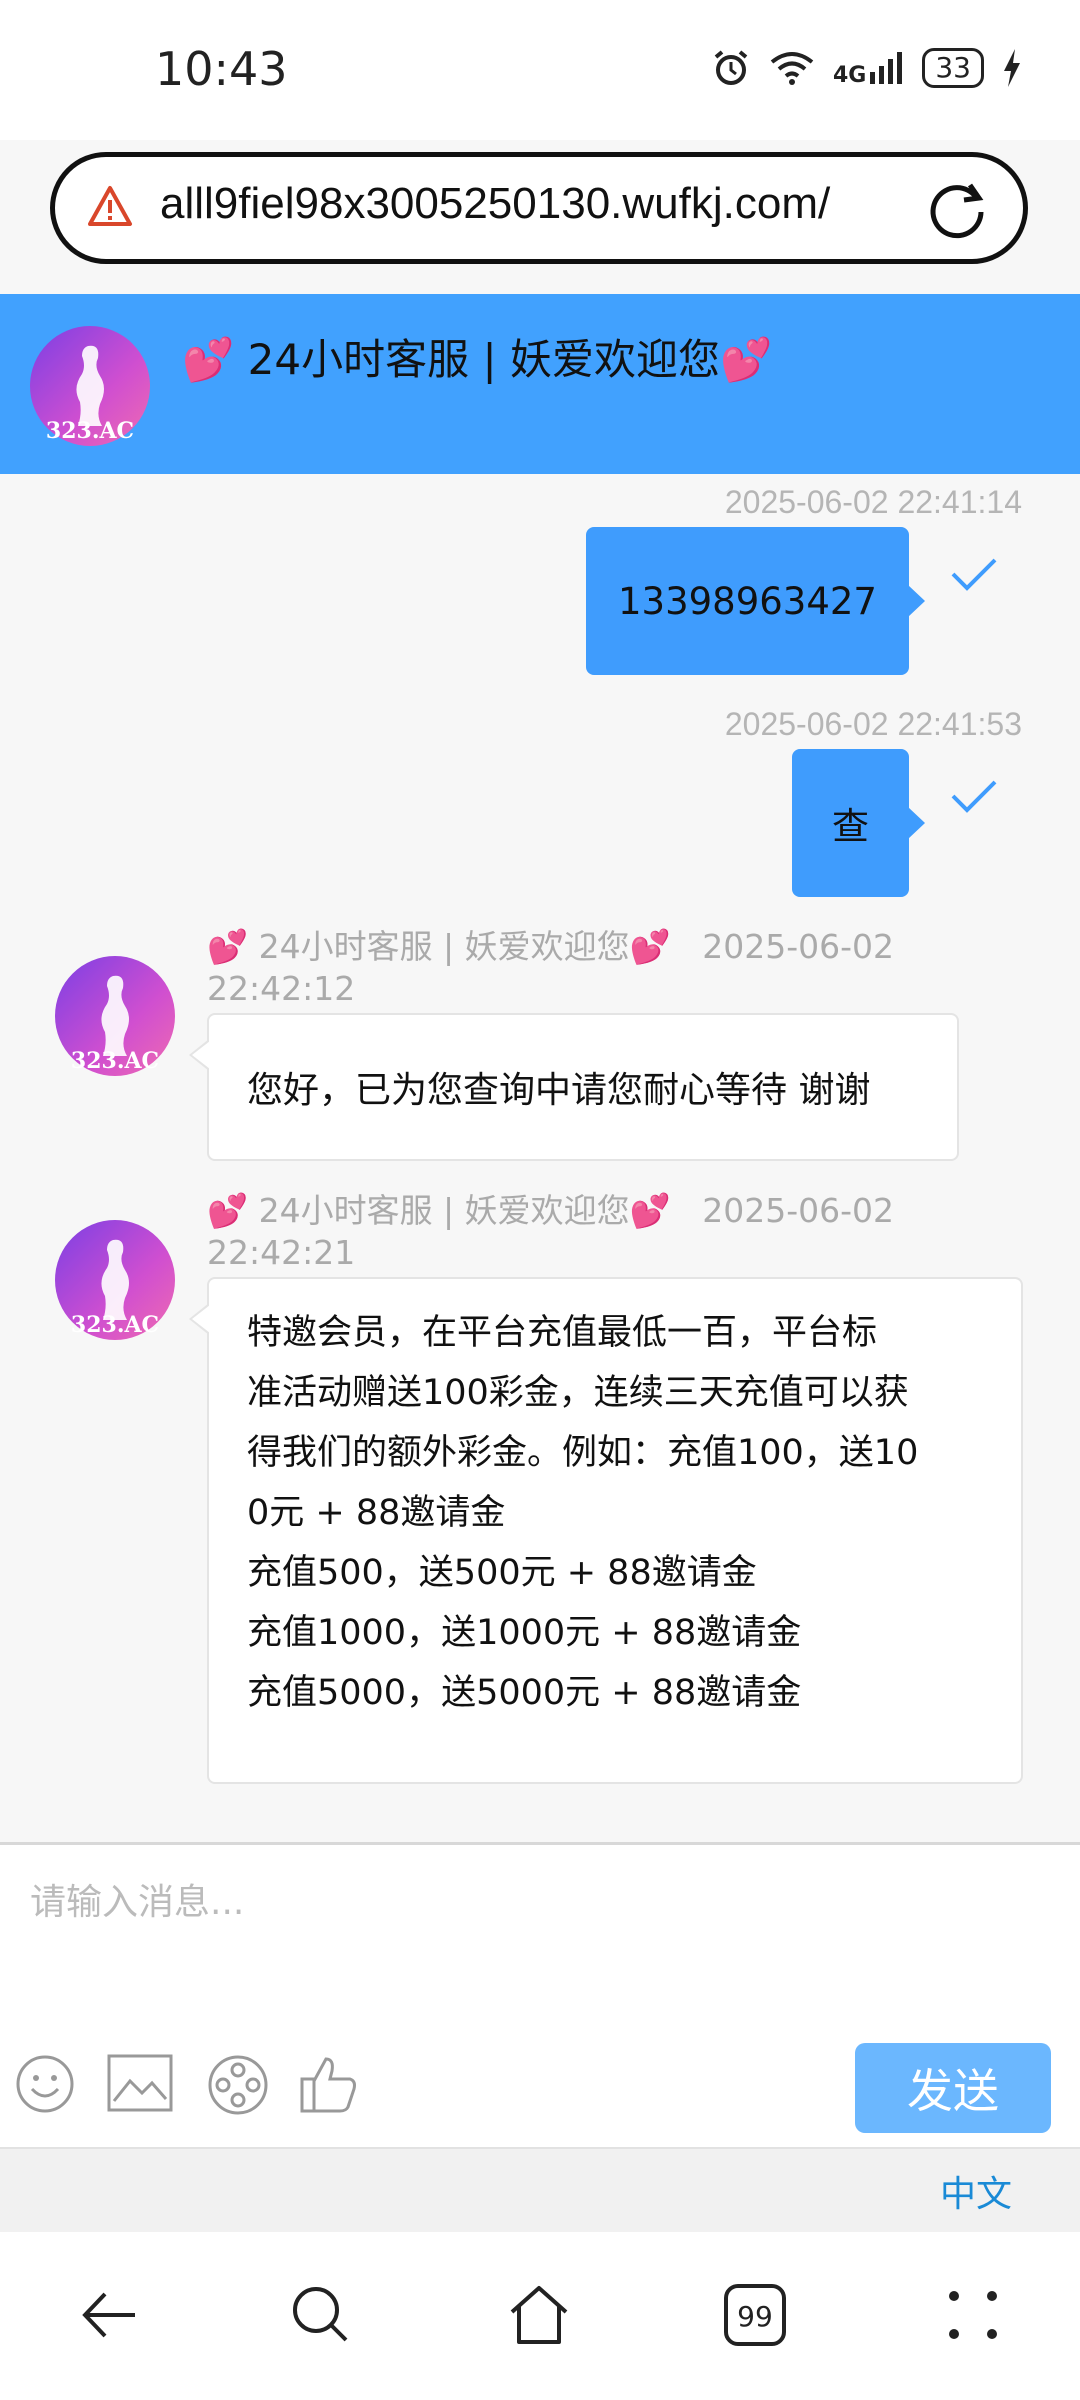 This screenshot has width=1080, height=2400. Describe the element at coordinates (577, 1232) in the screenshot. I see `agent-meta: 💕 24小时客服 | 妖爱欢迎您💕 2025-06-02 22:42:21` at that location.